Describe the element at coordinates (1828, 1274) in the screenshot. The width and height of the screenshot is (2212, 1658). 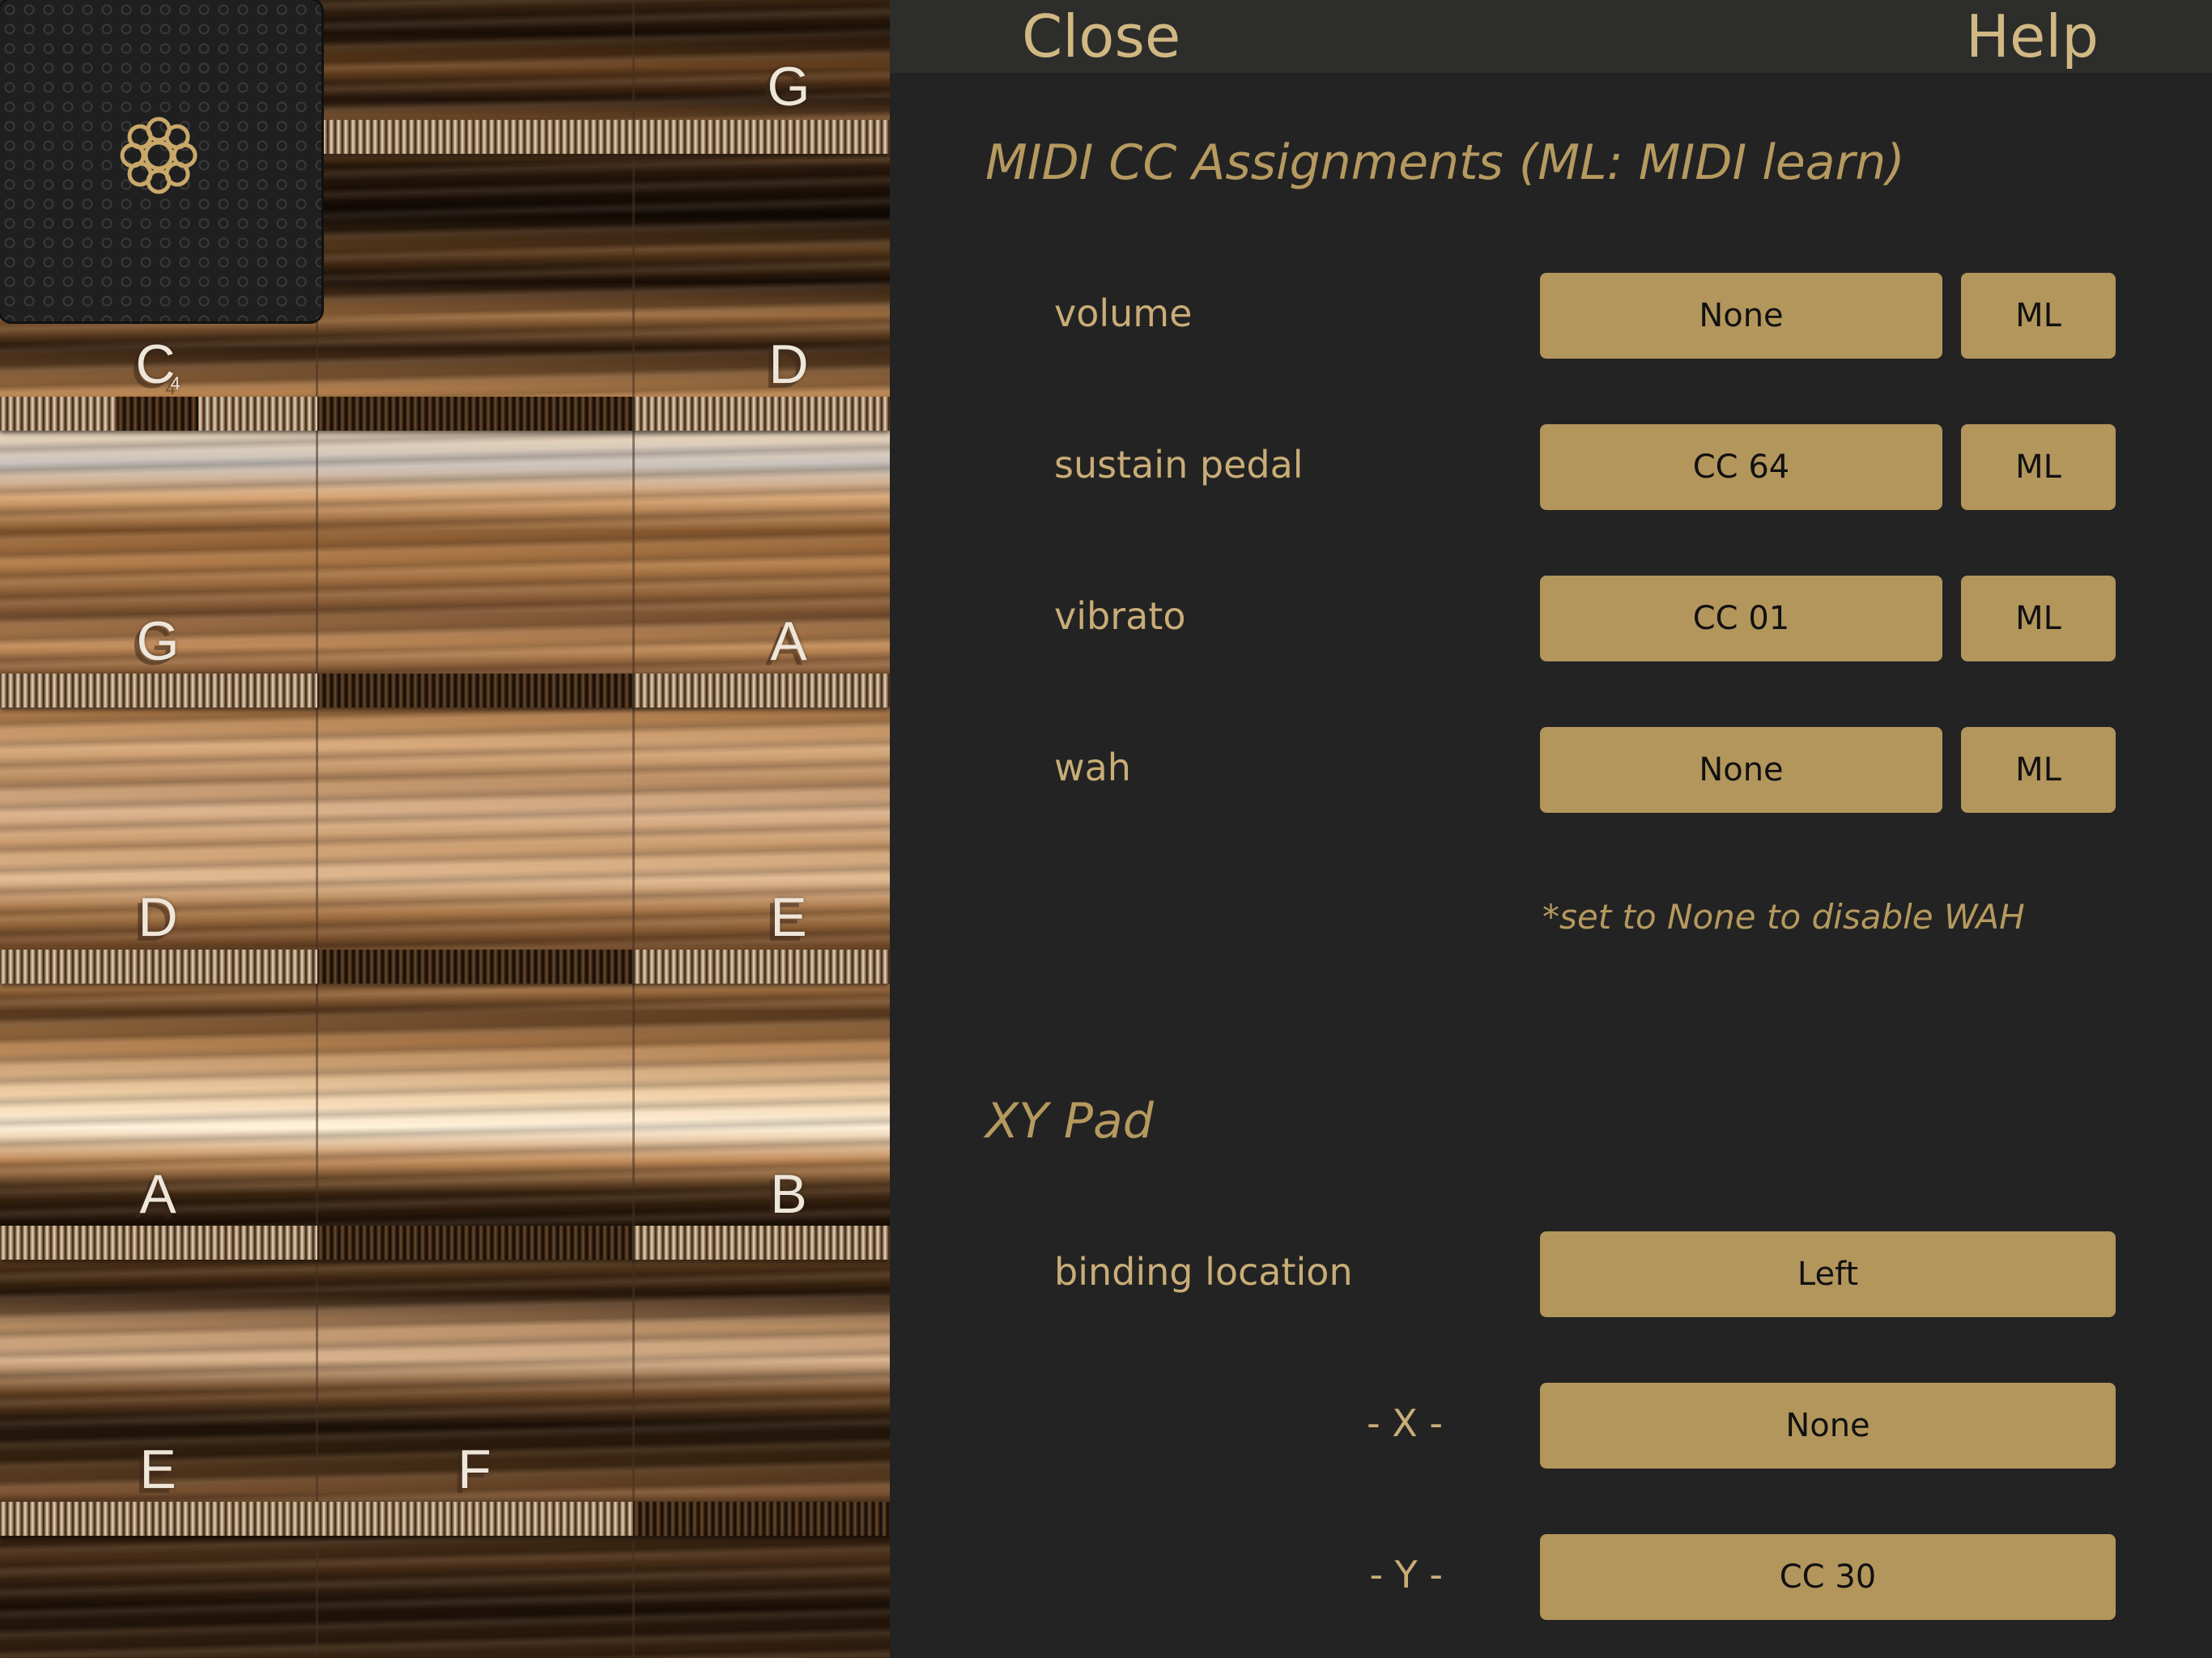
I see `binding-location-button: Left` at that location.